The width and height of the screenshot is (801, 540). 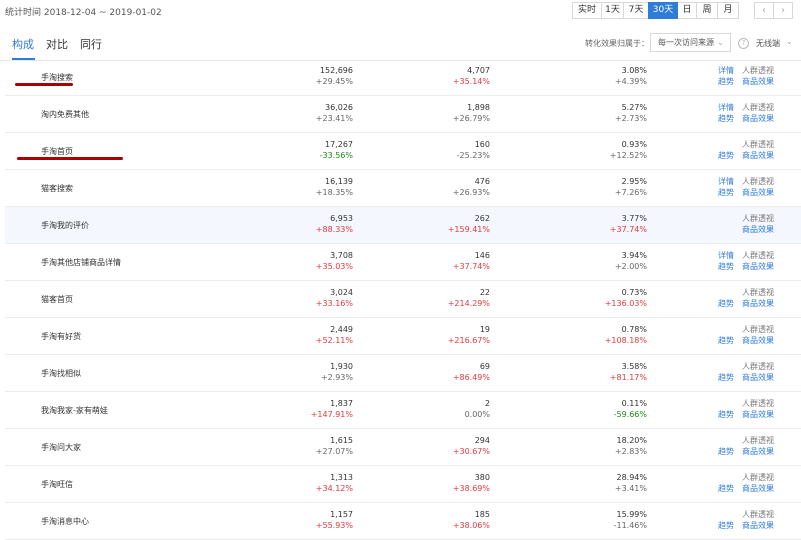 I want to click on conversion-cell: 2.95% +7.26%, so click(x=617, y=187).